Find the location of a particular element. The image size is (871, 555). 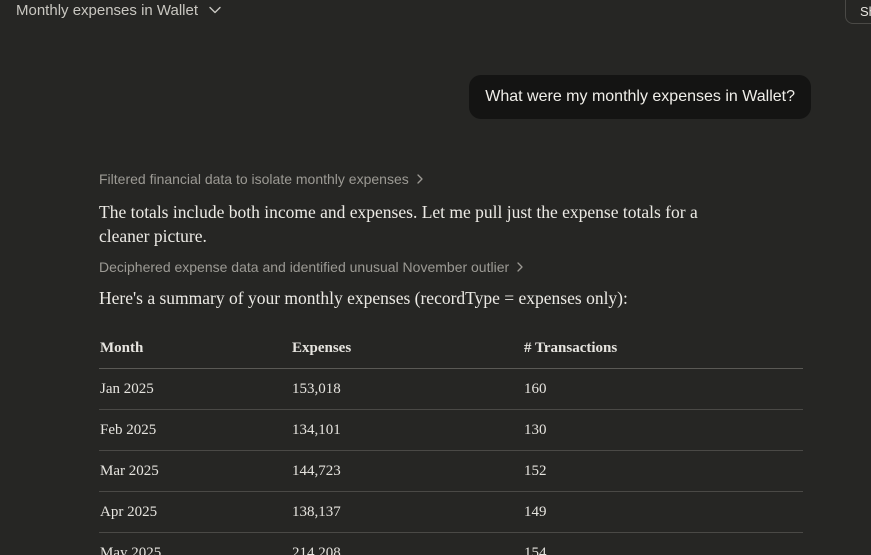

cell-transactions: 149 is located at coordinates (663, 512).